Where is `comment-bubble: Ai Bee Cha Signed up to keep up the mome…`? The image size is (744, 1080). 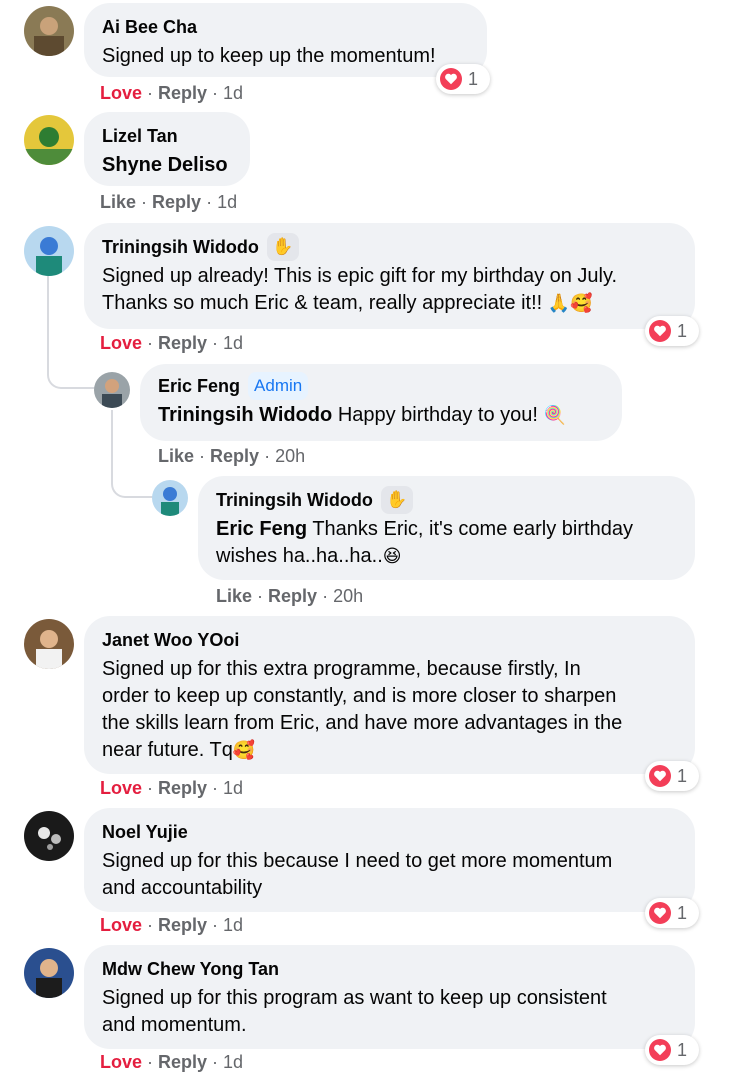
comment-bubble: Ai Bee Cha Signed up to keep up the mome… is located at coordinates (285, 40).